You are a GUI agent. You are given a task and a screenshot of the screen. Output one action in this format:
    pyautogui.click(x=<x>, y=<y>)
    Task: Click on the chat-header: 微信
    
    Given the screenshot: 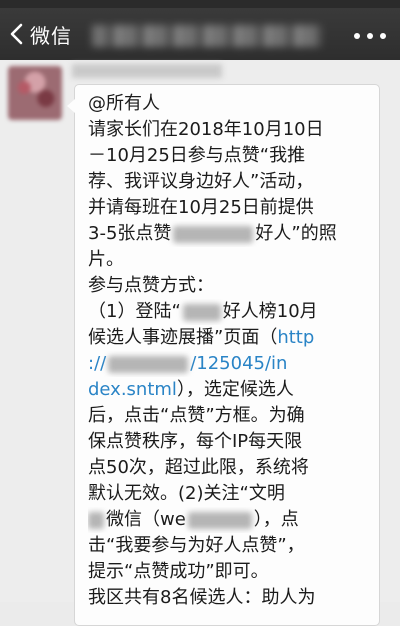 What is the action you would take?
    pyautogui.click(x=200, y=34)
    